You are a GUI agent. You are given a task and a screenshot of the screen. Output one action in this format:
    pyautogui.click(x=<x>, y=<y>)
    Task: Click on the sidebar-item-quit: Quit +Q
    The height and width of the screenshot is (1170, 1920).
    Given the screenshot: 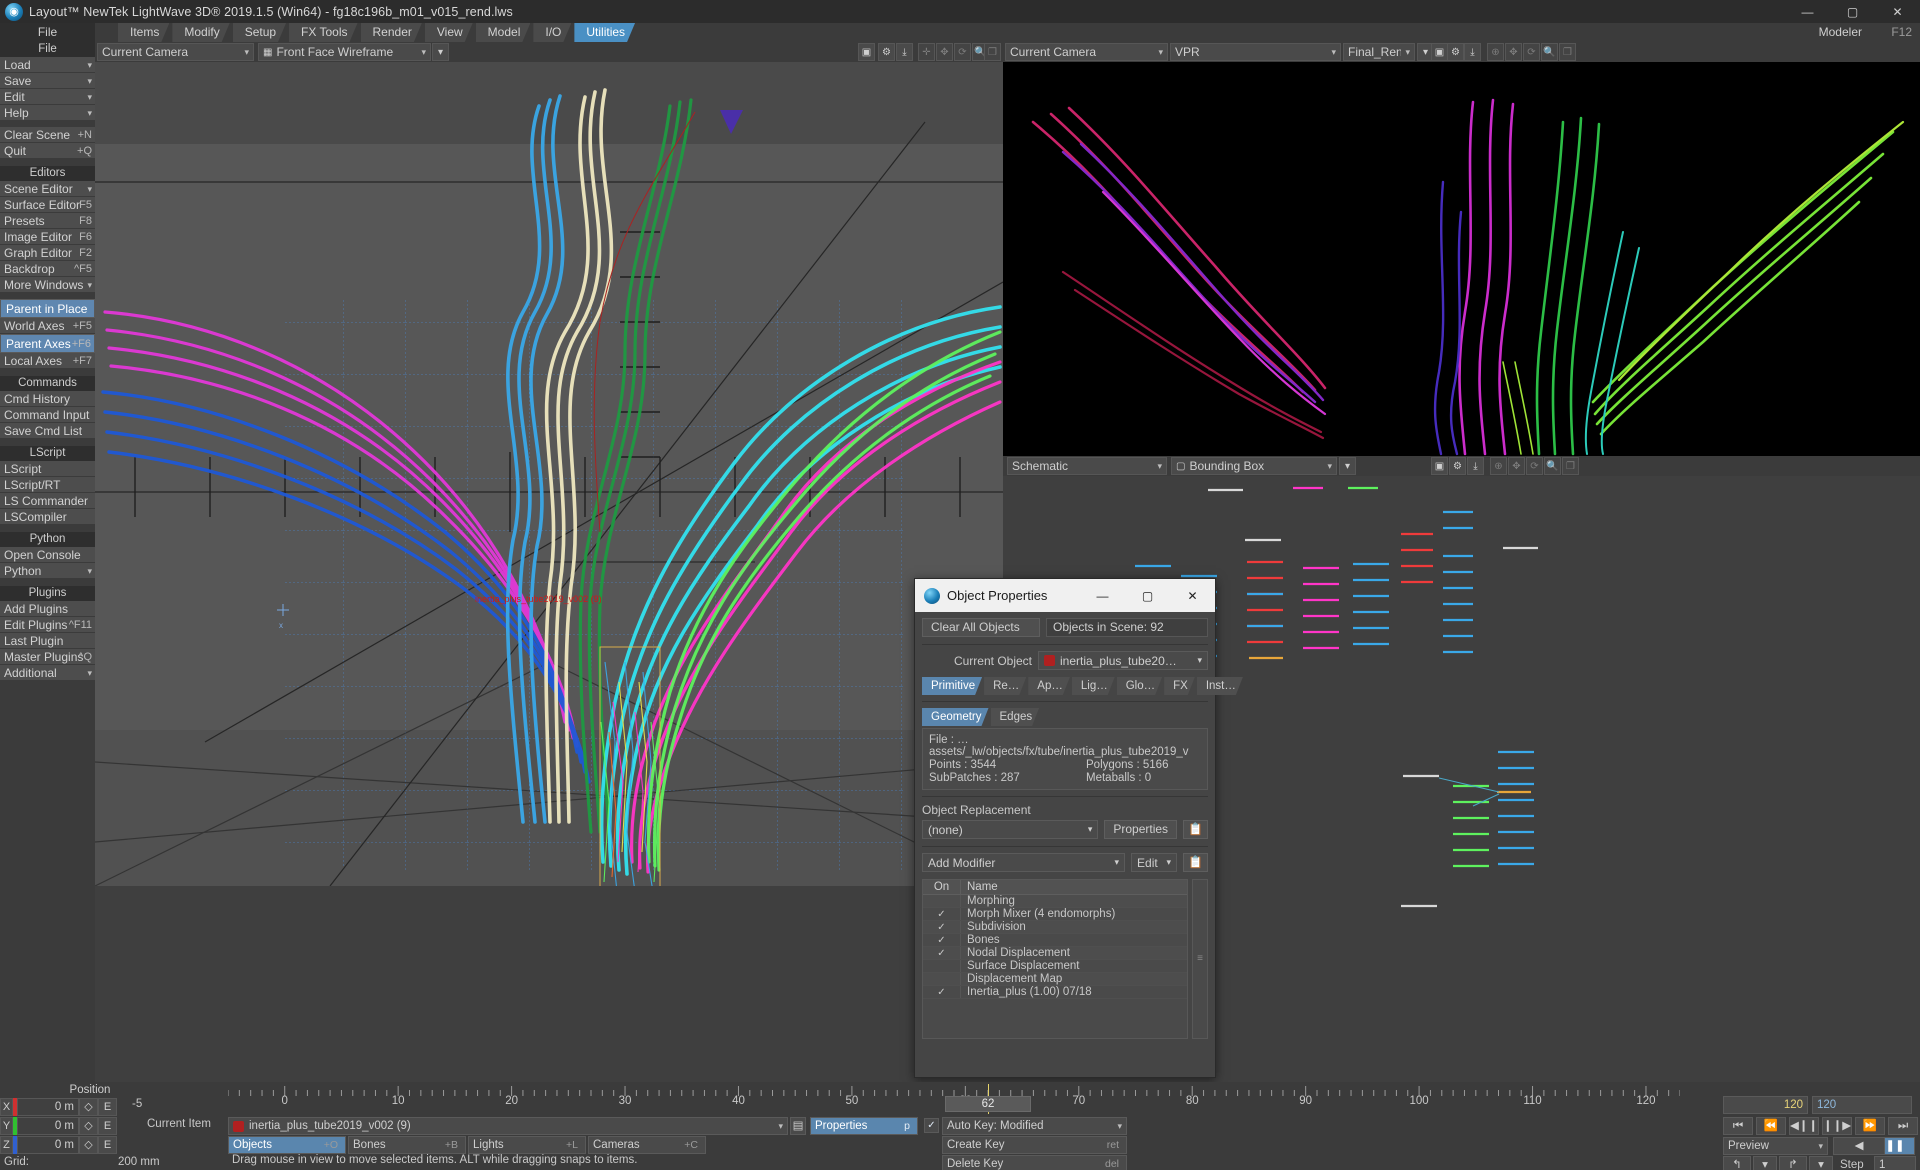 What is the action you would take?
    pyautogui.click(x=47, y=151)
    